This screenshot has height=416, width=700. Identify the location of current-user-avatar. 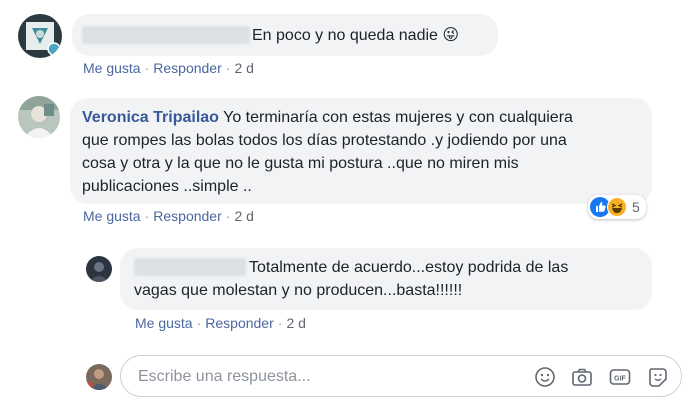
(99, 377).